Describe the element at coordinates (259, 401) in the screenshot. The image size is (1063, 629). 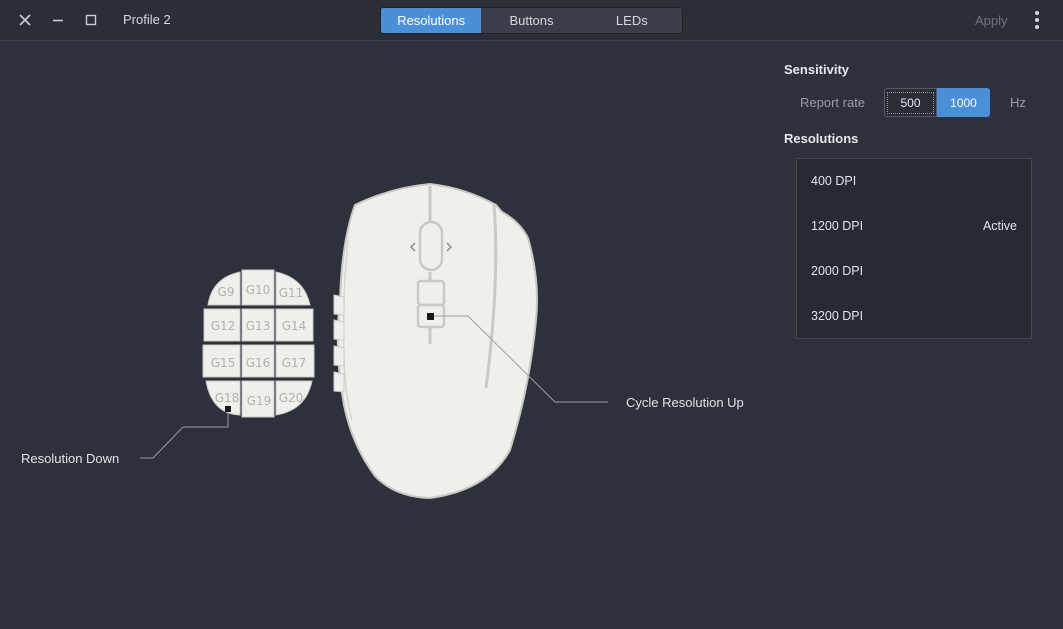
I see `key-g19: G19` at that location.